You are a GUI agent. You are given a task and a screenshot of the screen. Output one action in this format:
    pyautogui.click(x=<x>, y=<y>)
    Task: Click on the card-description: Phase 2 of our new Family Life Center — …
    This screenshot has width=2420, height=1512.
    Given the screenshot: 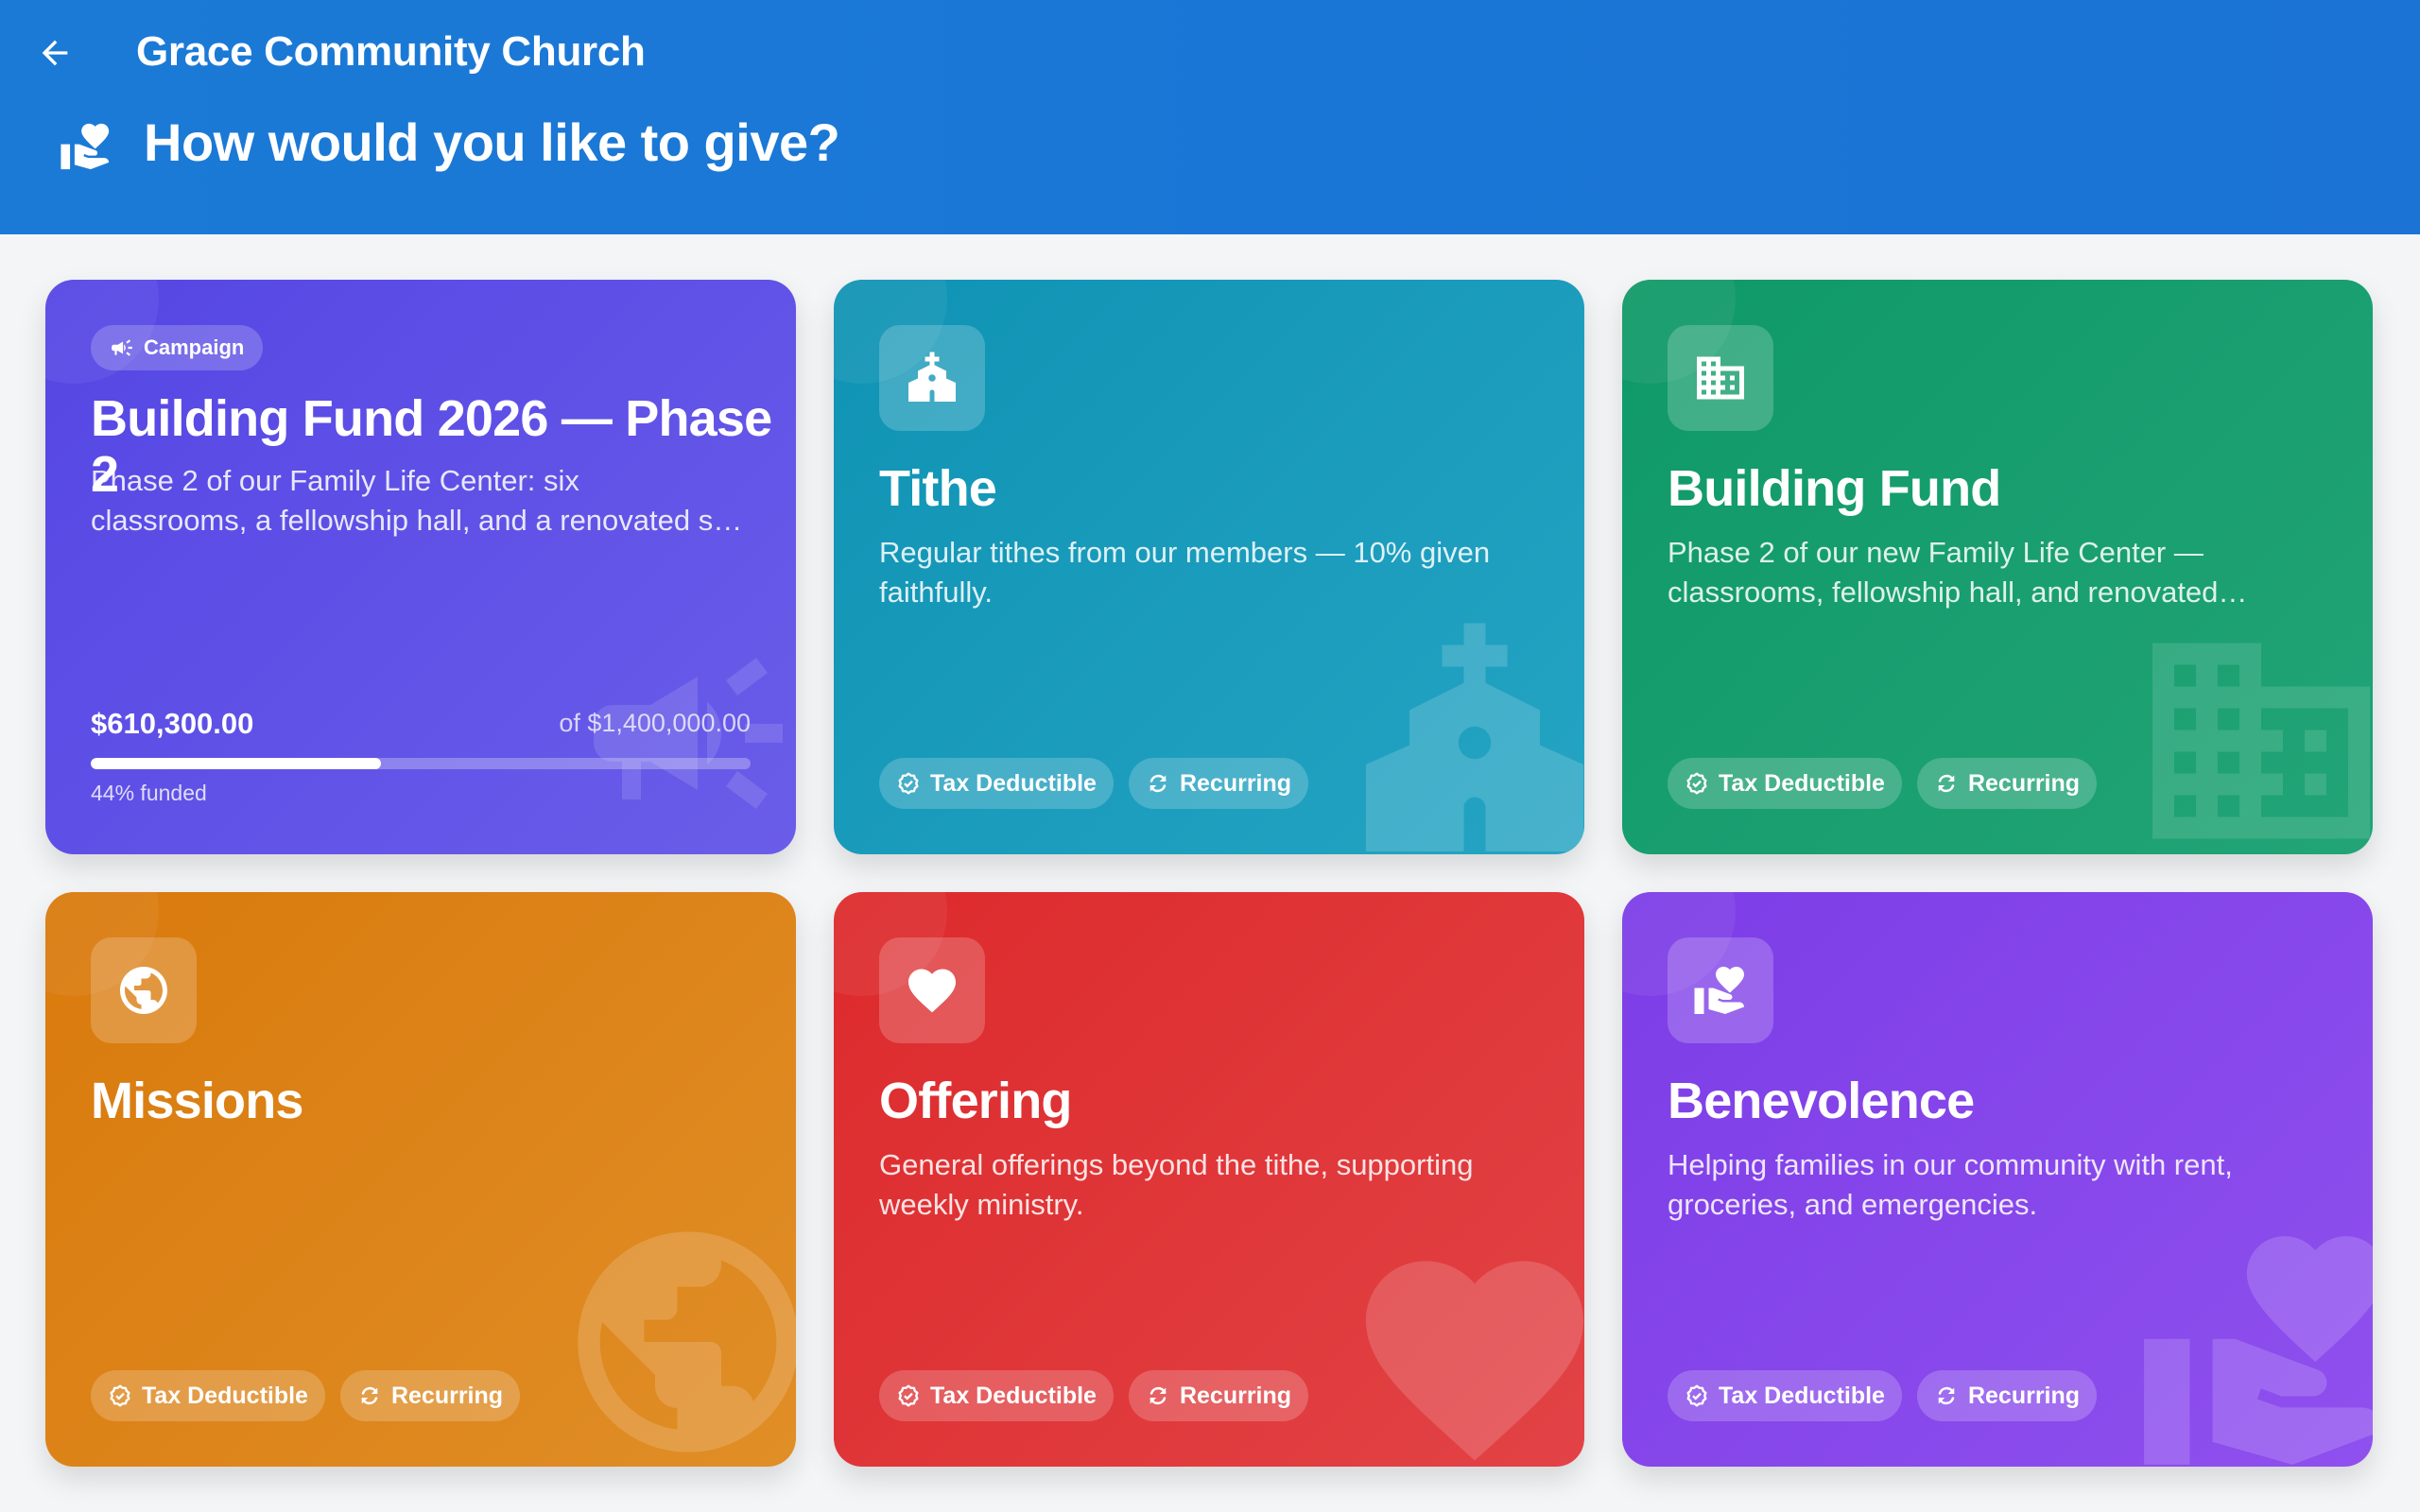 What is the action you would take?
    pyautogui.click(x=1943, y=572)
    